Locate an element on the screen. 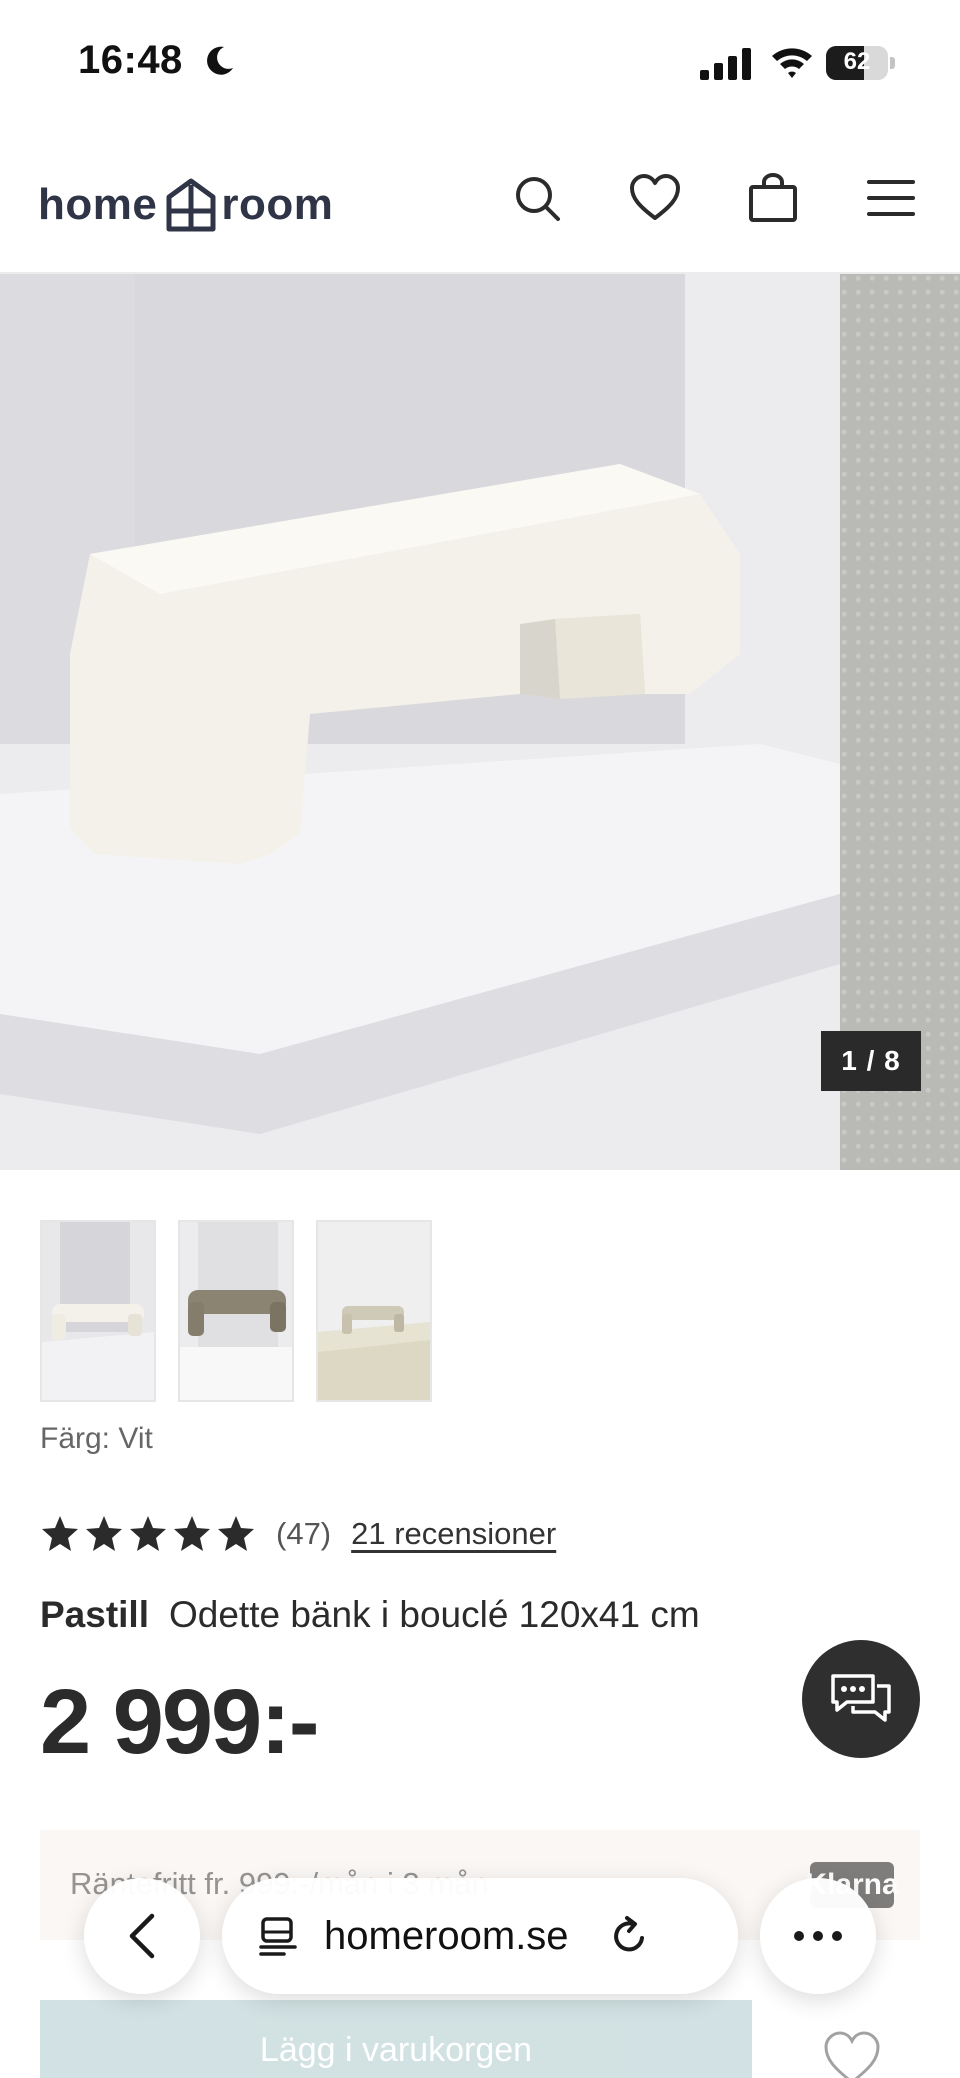  chevron-left-icon is located at coordinates (142, 1936).